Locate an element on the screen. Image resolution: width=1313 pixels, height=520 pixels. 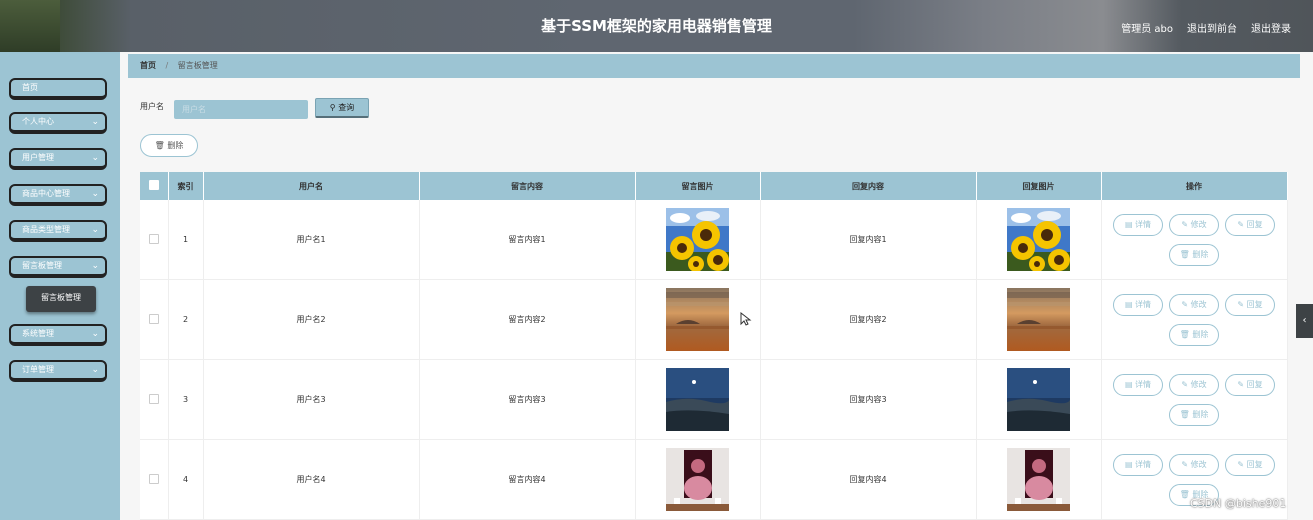
sidebar-item-profile: 个人中心 ⌄ is located at coordinates (58, 123).